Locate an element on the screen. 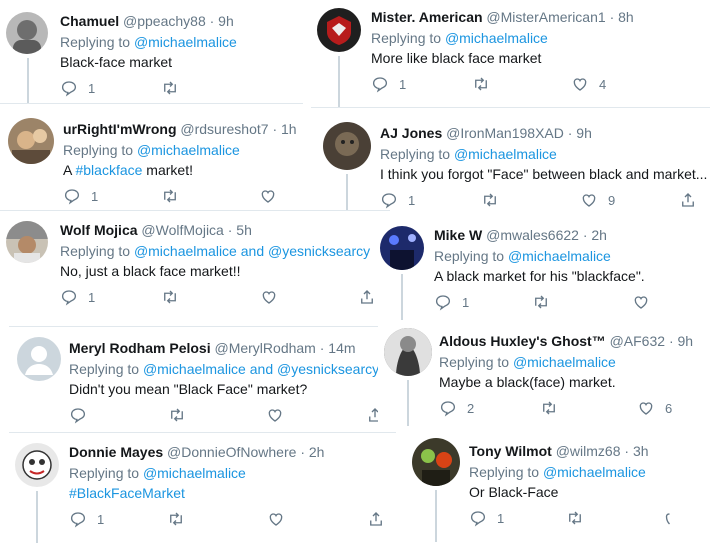 The image size is (710, 543). hashtag-link: #BlackFaceMarket is located at coordinates (127, 493).